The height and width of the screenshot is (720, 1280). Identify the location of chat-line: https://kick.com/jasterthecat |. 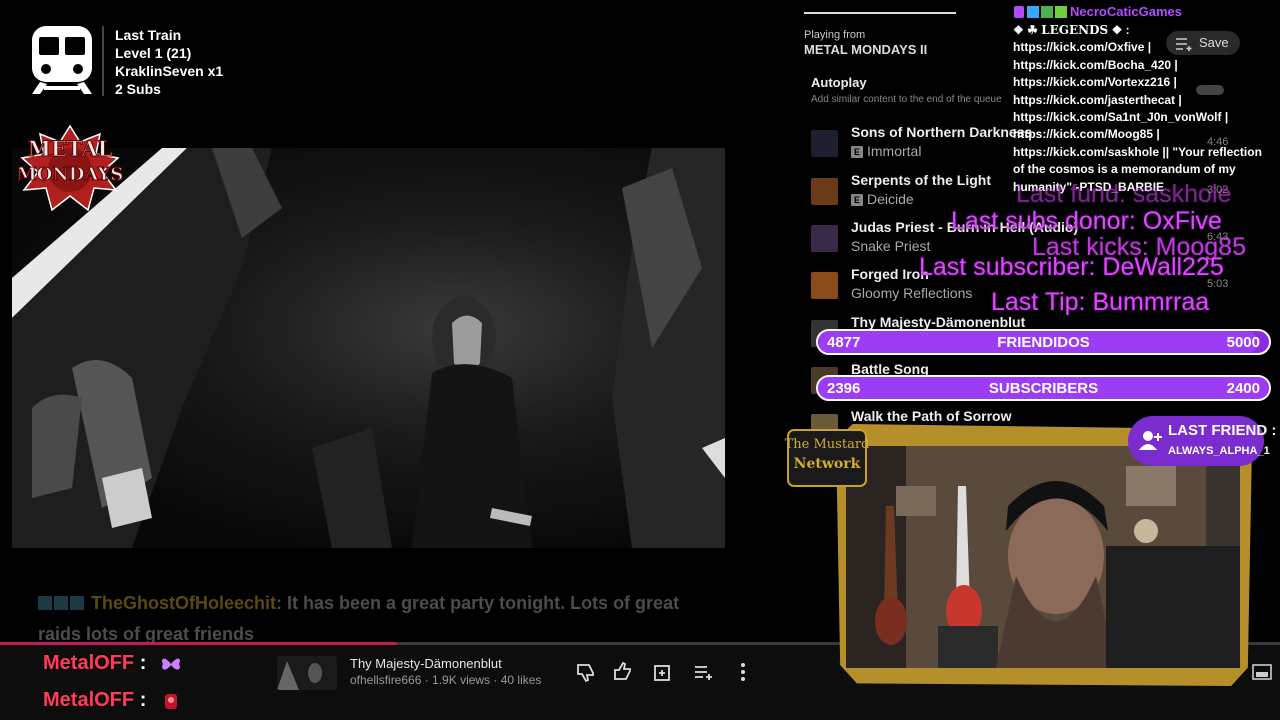
(1146, 100).